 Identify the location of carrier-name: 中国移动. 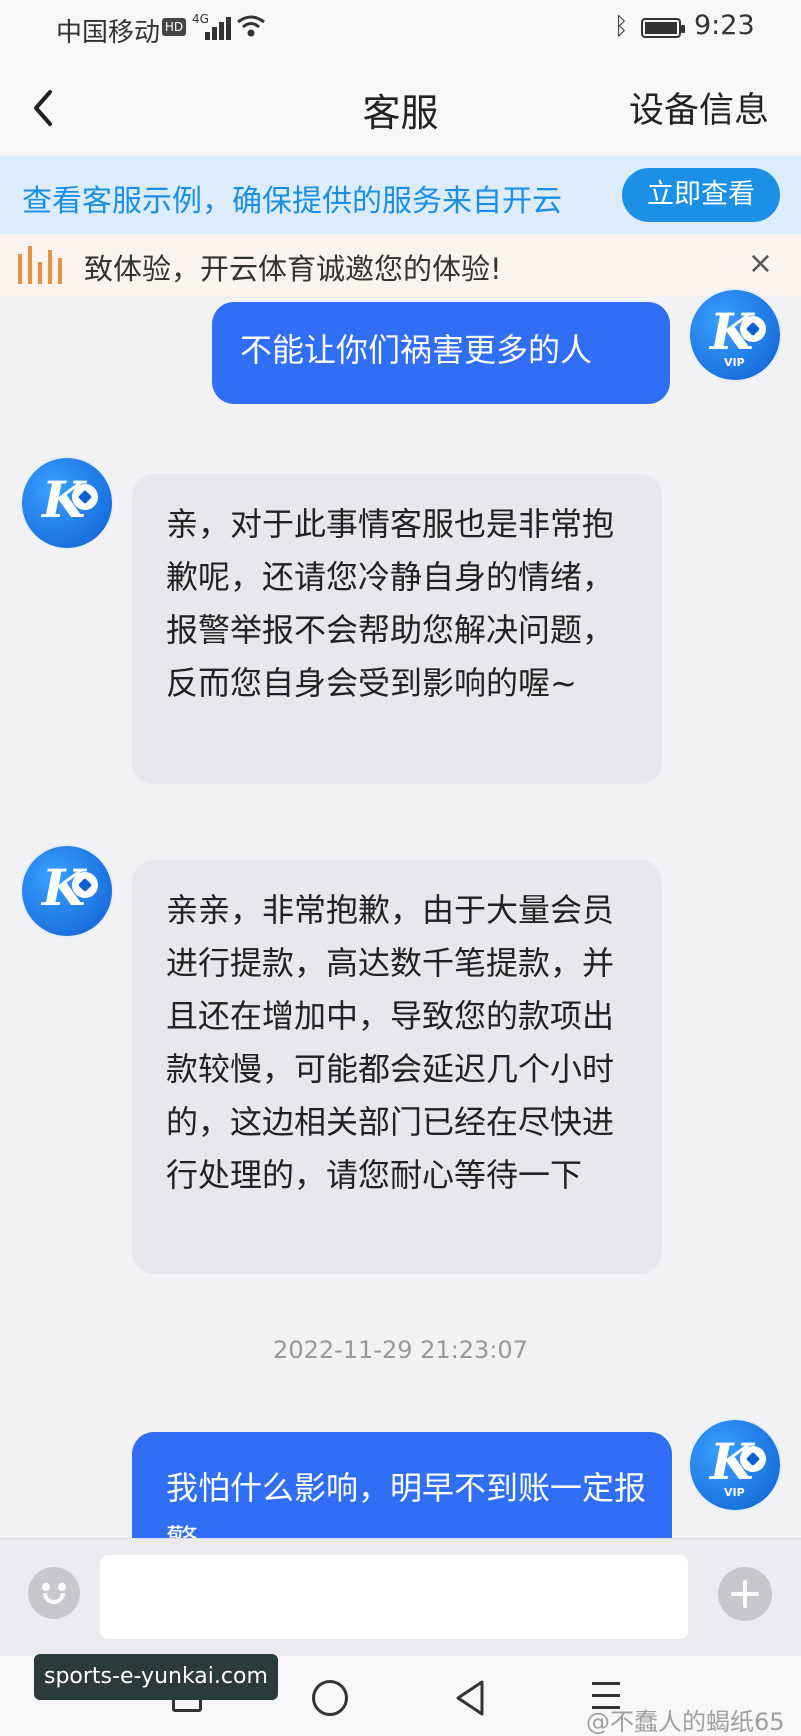
(108, 33).